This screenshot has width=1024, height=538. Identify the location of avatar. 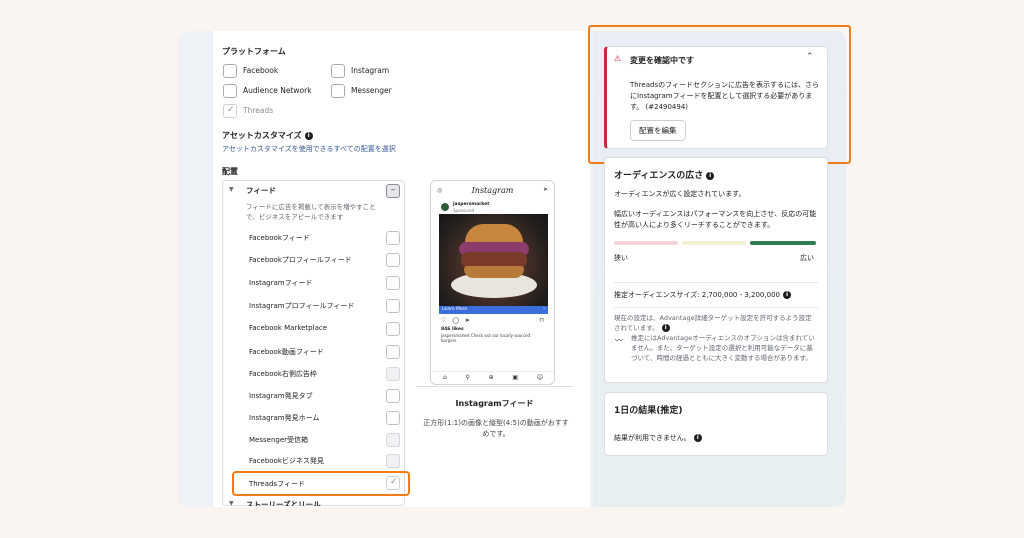
(445, 207).